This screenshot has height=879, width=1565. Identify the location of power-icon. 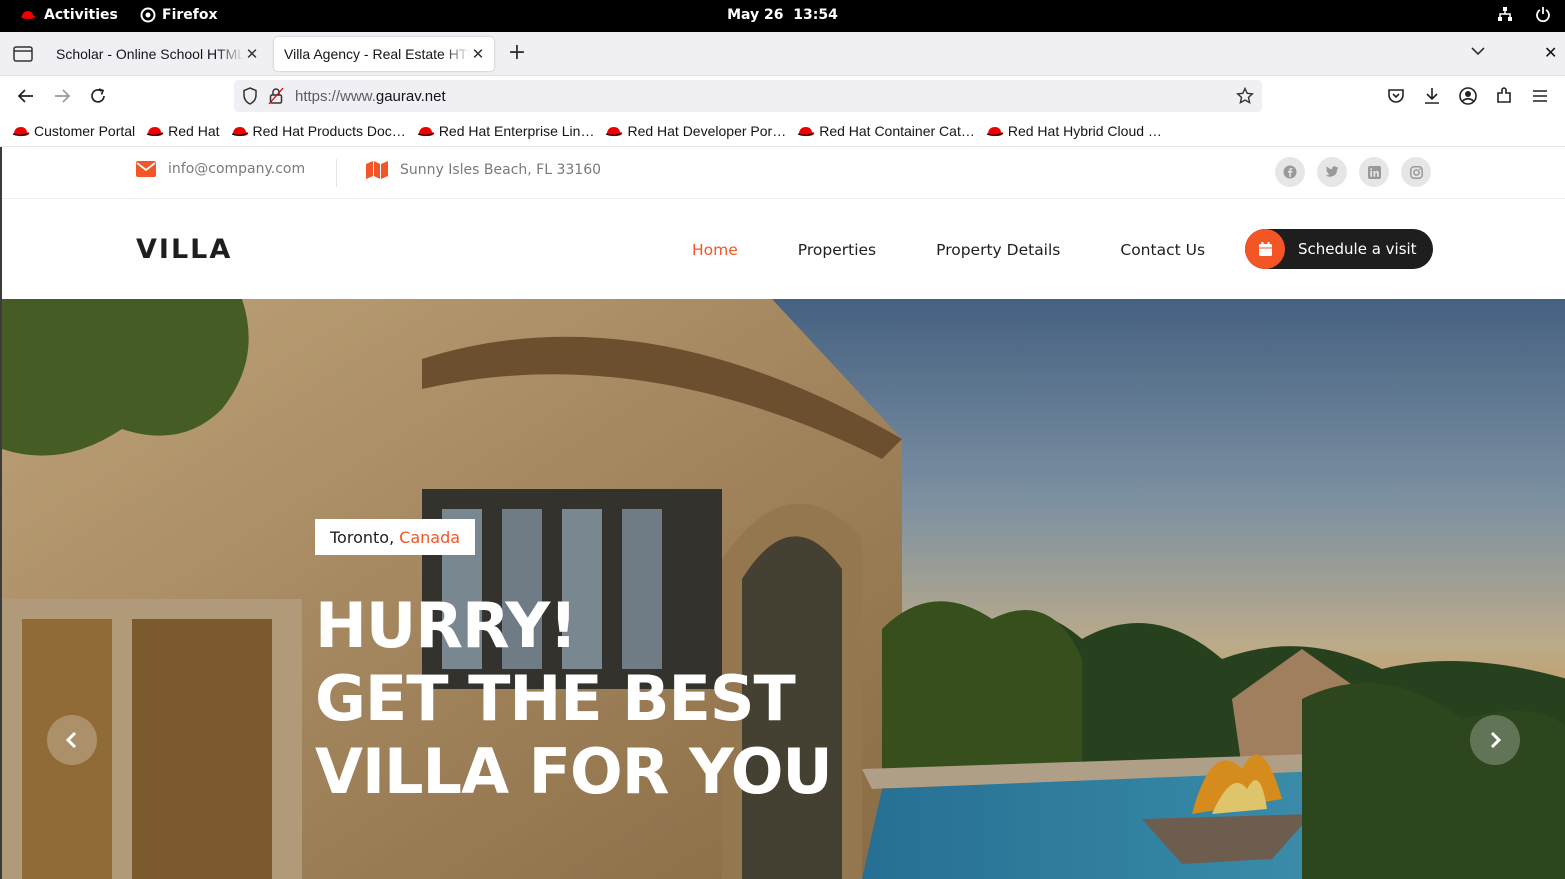
(1543, 14).